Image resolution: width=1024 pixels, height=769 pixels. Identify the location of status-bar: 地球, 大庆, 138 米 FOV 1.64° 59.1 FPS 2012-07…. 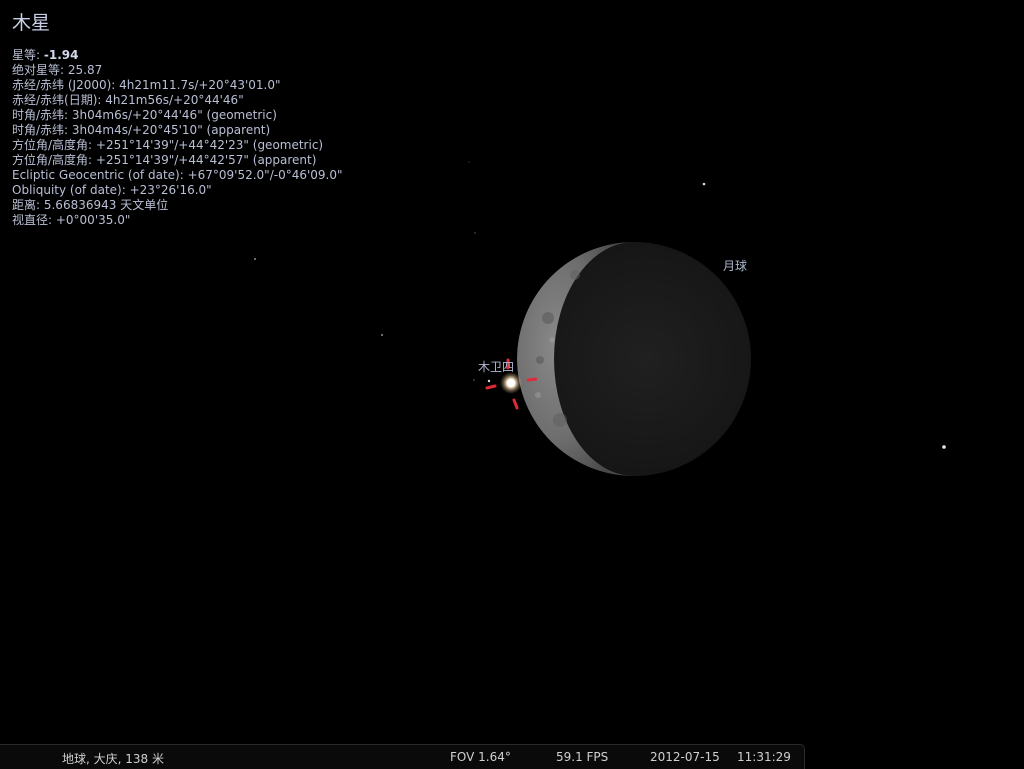
(402, 756).